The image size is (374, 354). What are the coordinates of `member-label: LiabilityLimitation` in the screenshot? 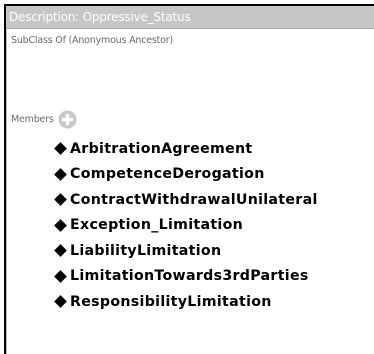 It's located at (146, 250).